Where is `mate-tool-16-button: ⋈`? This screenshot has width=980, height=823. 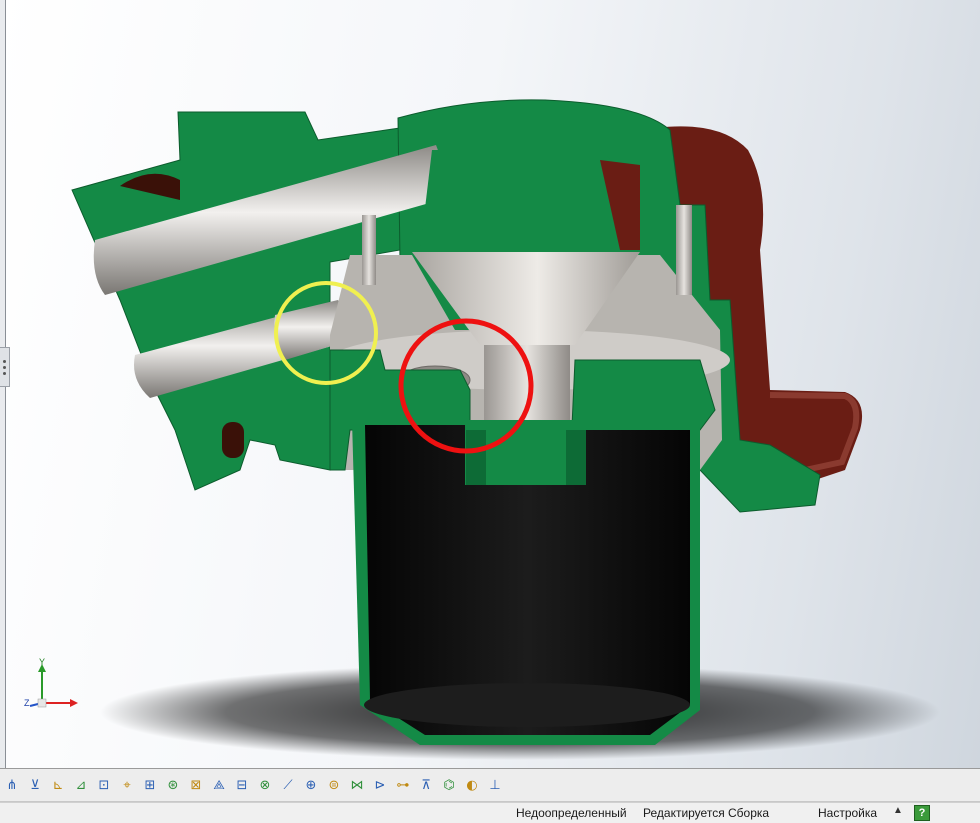 mate-tool-16-button: ⋈ is located at coordinates (357, 785).